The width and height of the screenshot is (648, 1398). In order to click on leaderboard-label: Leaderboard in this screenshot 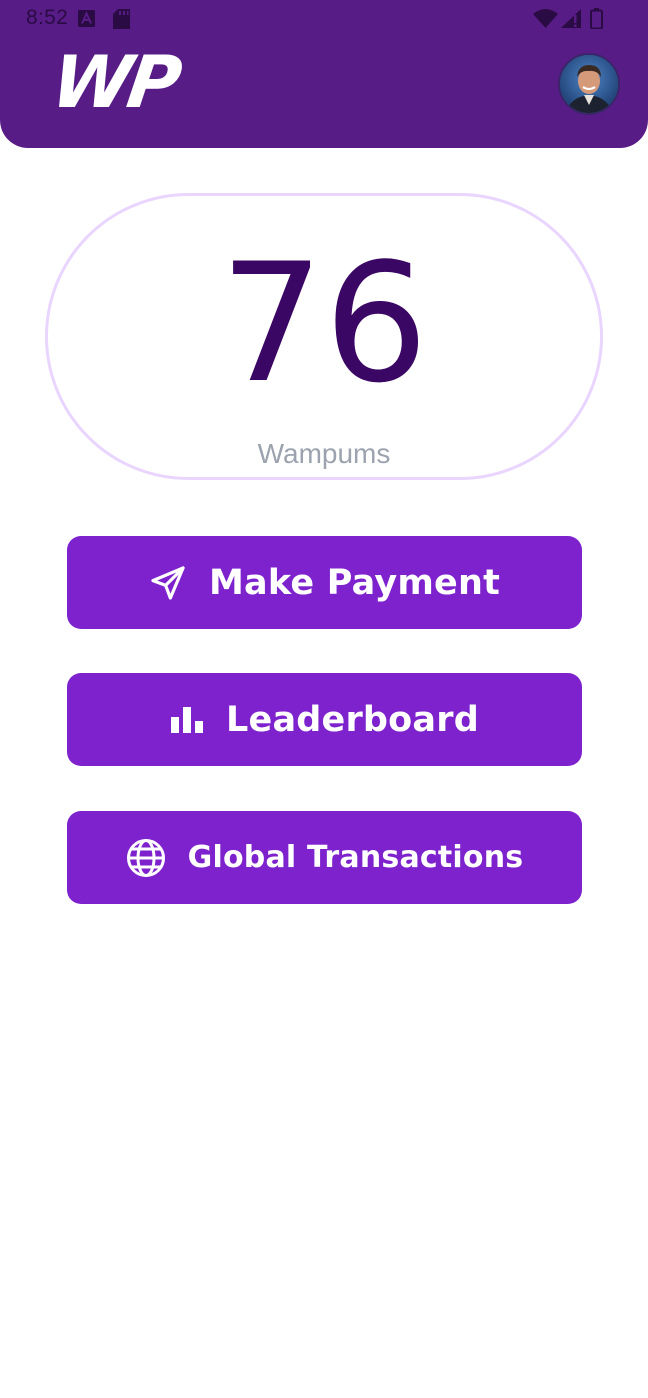, I will do `click(352, 719)`.